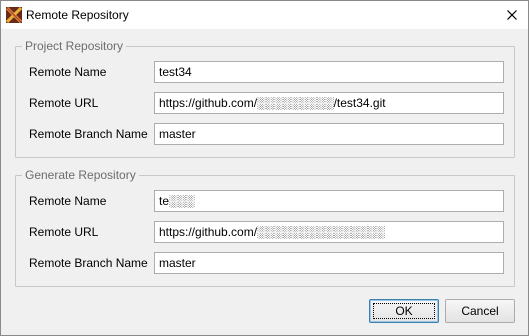 This screenshot has width=529, height=336. I want to click on focus-ring, so click(404, 311).